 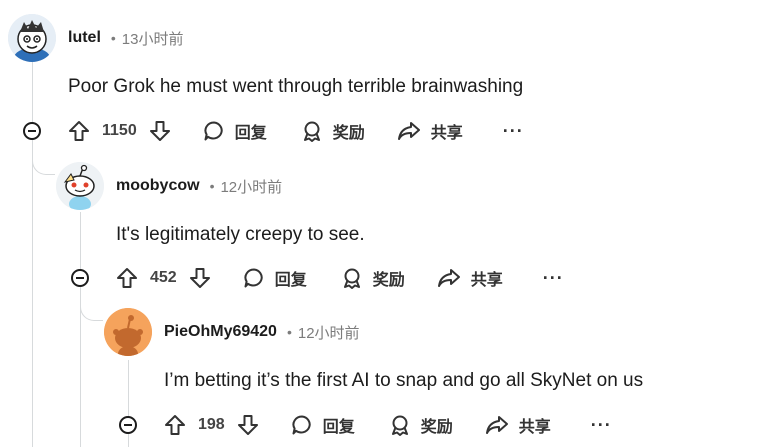 I want to click on comment-meta: lutel • 13小时前, so click(x=125, y=38).